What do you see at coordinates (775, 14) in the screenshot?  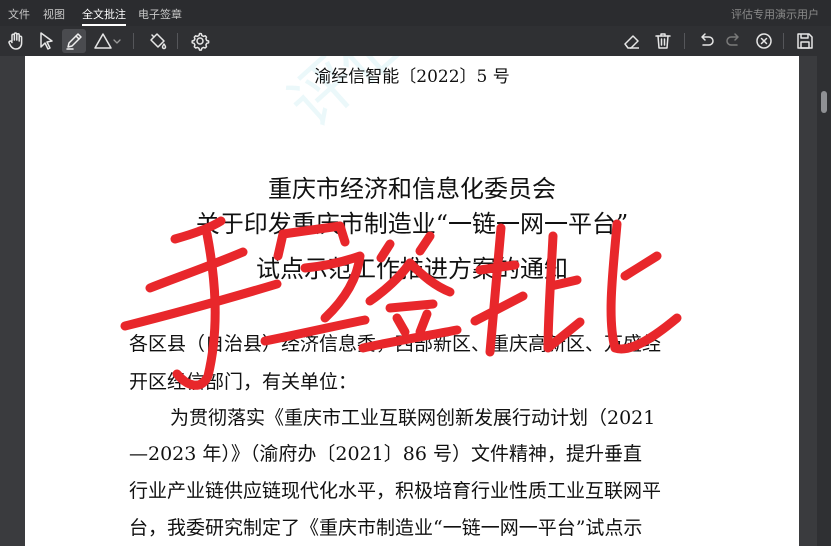 I see `trial-user-label: 评估专用演示用户` at bounding box center [775, 14].